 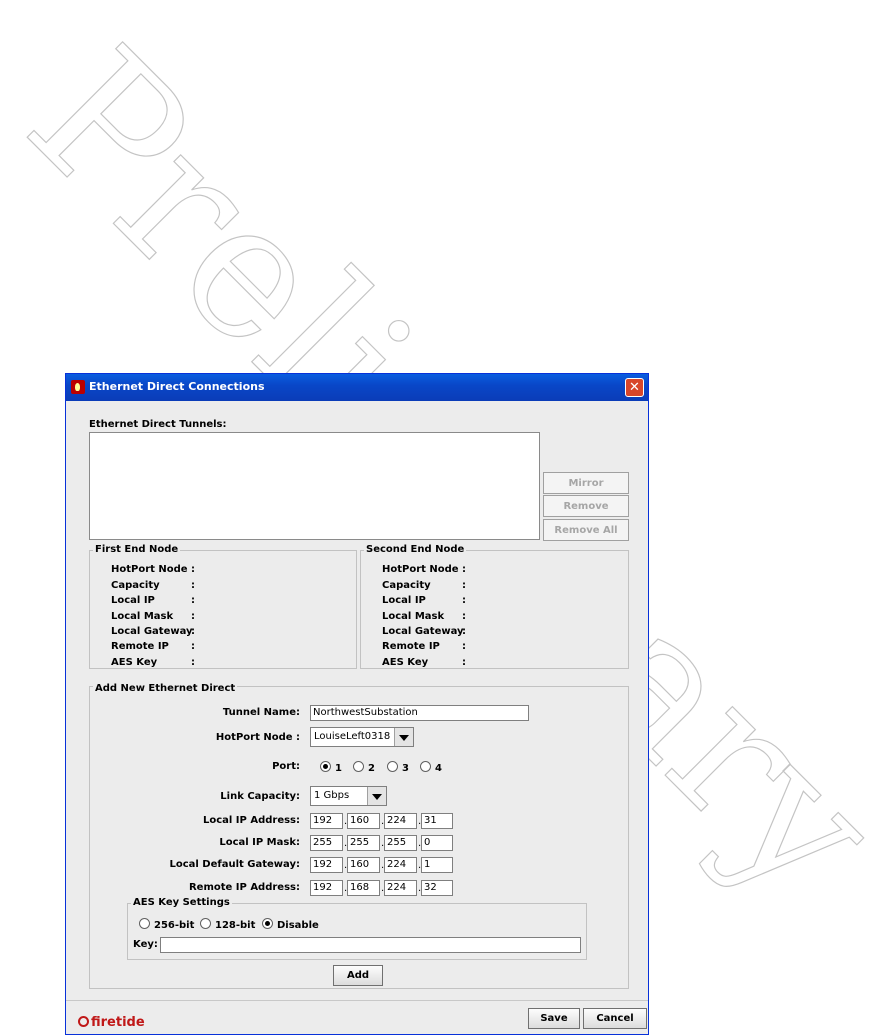 I want to click on second-local-mask-row: Local Mask:, so click(x=424, y=616).